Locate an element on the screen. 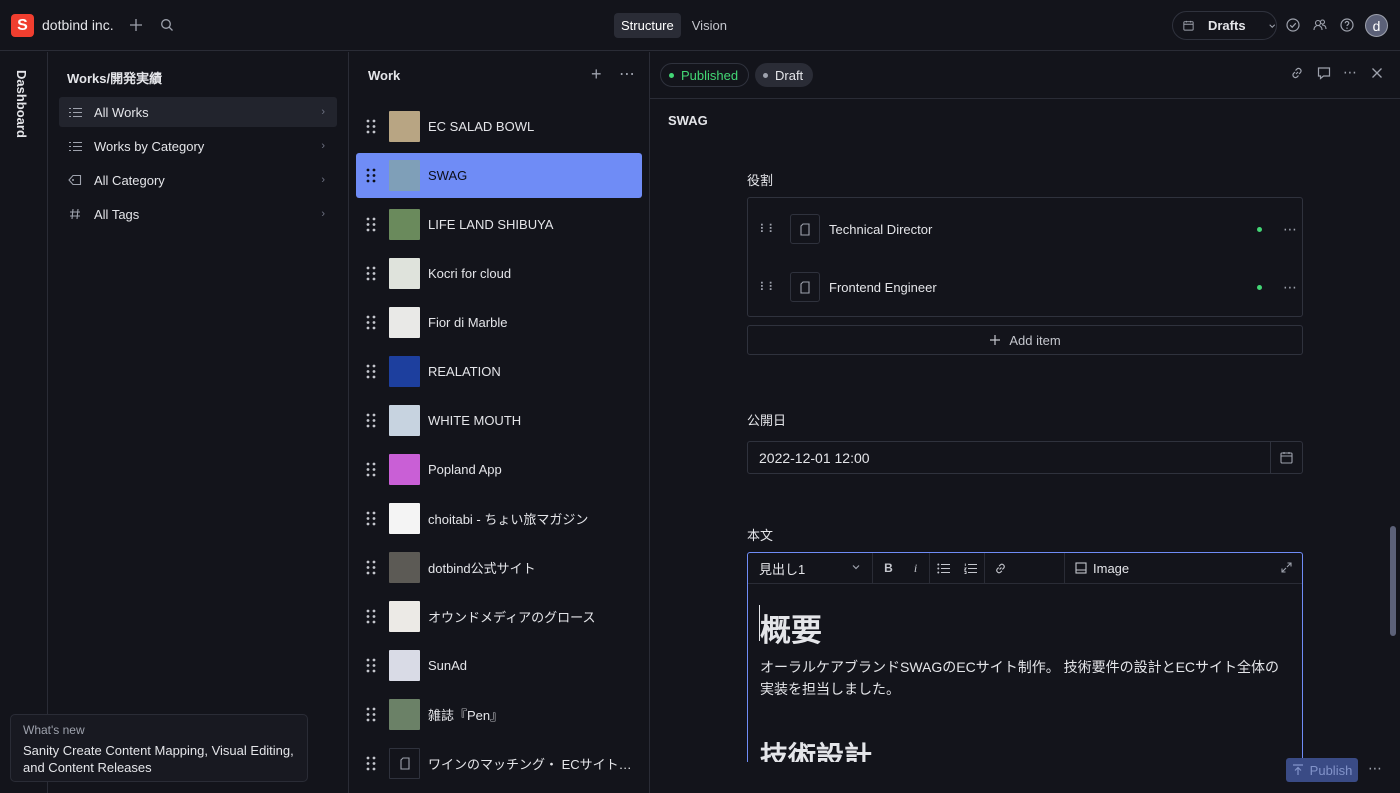  image-label: Image is located at coordinates (1111, 568).